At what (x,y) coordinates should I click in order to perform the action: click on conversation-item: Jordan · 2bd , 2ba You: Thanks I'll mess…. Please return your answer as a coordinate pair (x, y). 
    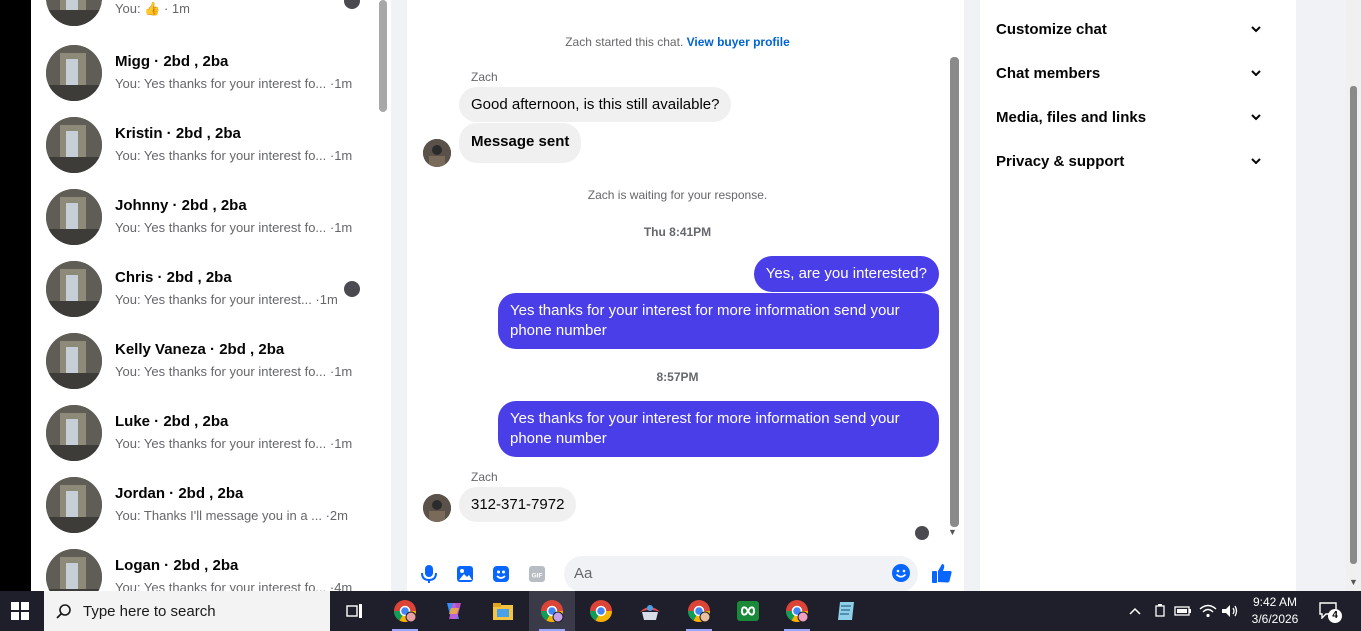
    Looking at the image, I should click on (203, 513).